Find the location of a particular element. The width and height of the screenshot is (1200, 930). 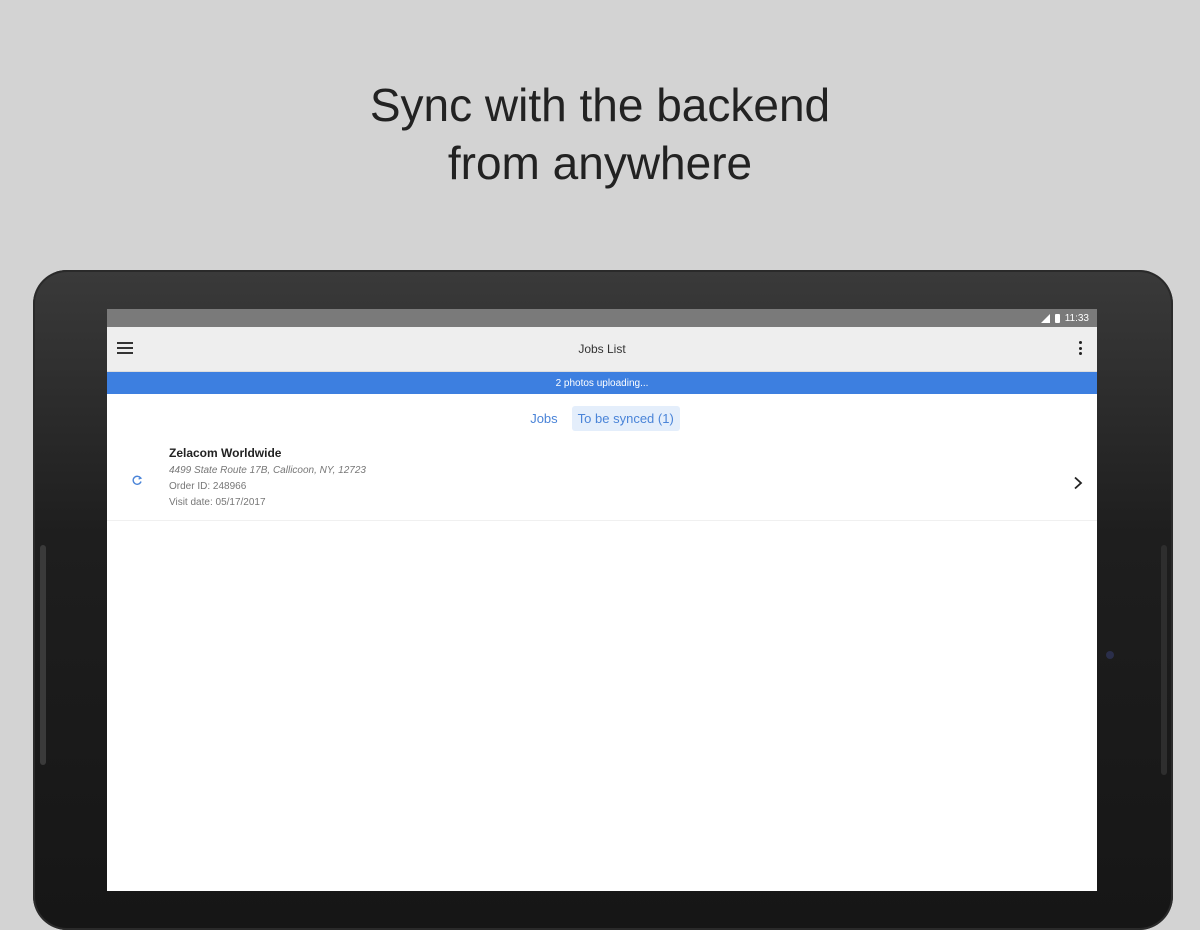

more-vert-icon is located at coordinates (1081, 348).